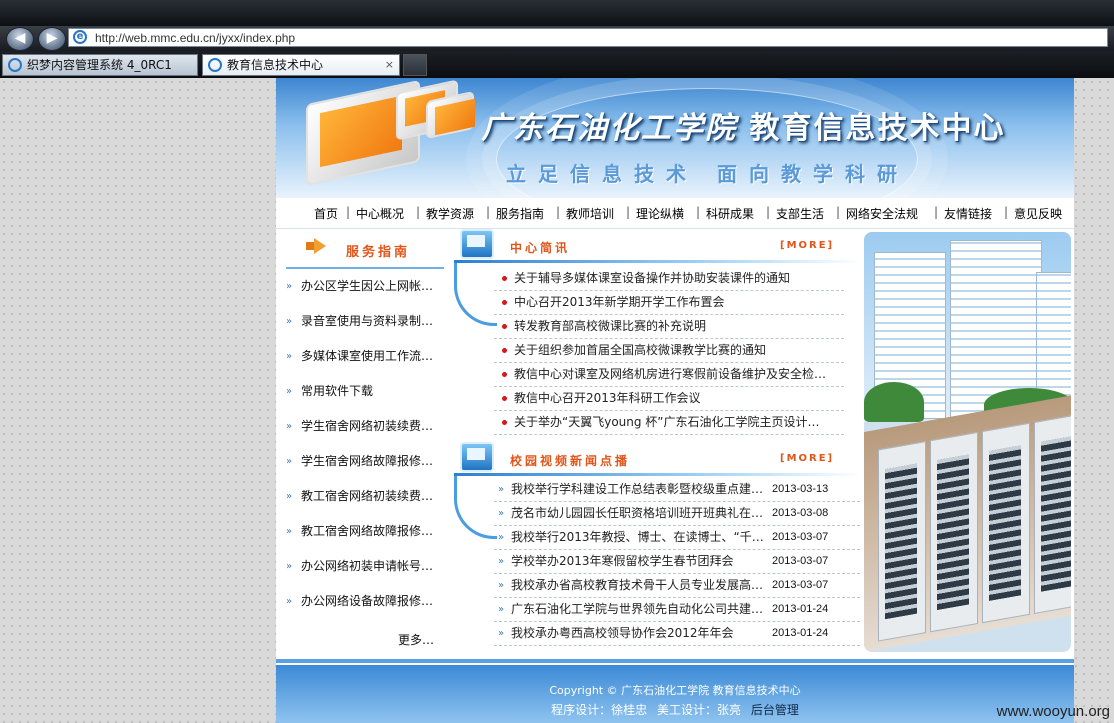  Describe the element at coordinates (1053, 711) in the screenshot. I see `watermark: www.wooyun.org` at that location.